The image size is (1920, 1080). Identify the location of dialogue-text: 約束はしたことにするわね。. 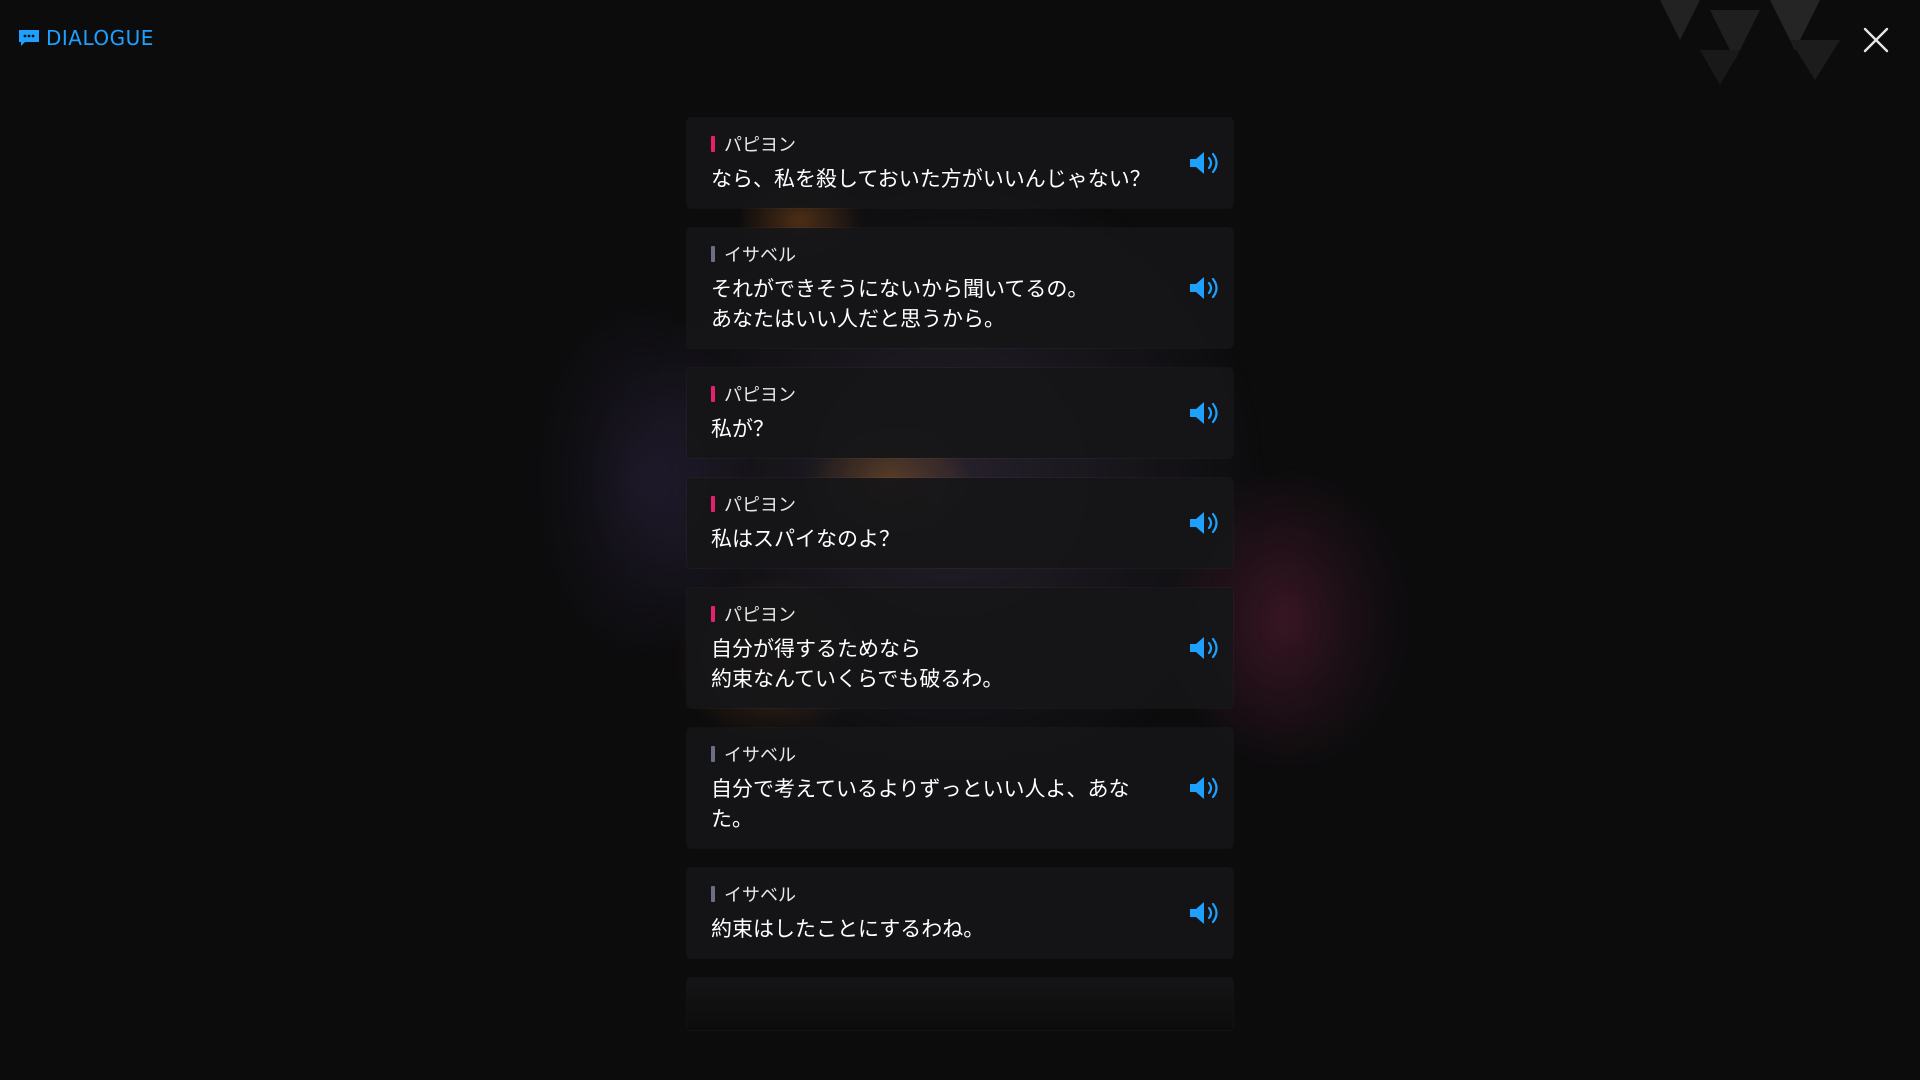
(848, 929).